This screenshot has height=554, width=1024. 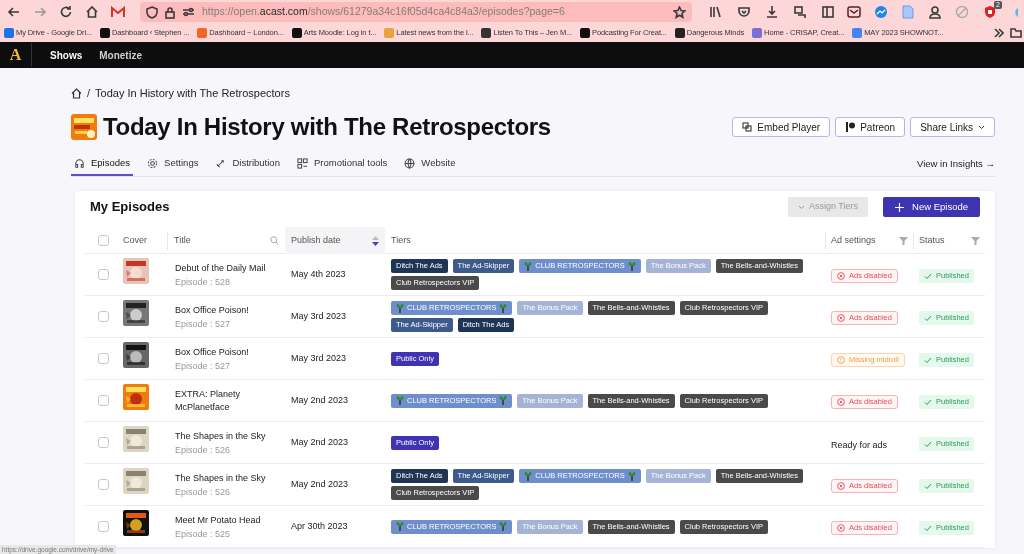 I want to click on column-header: Ad settings, so click(x=853, y=240).